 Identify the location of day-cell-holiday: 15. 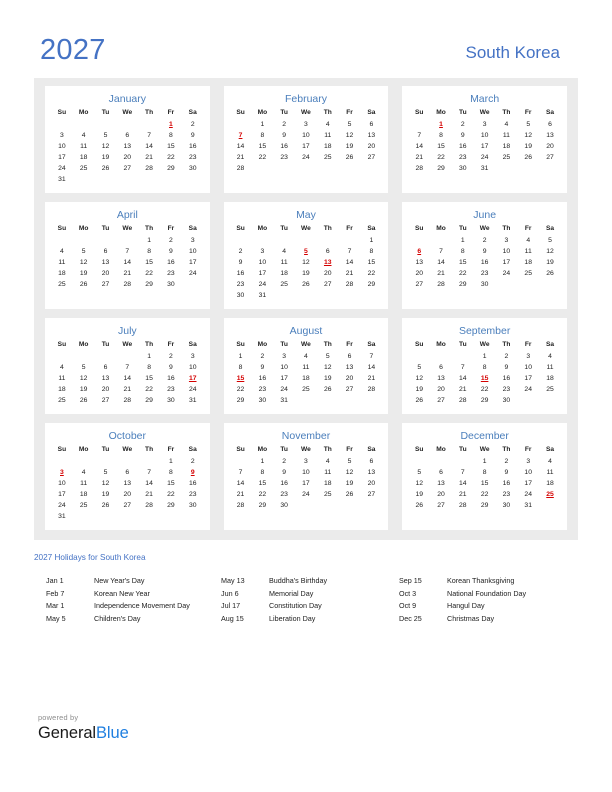
(485, 378).